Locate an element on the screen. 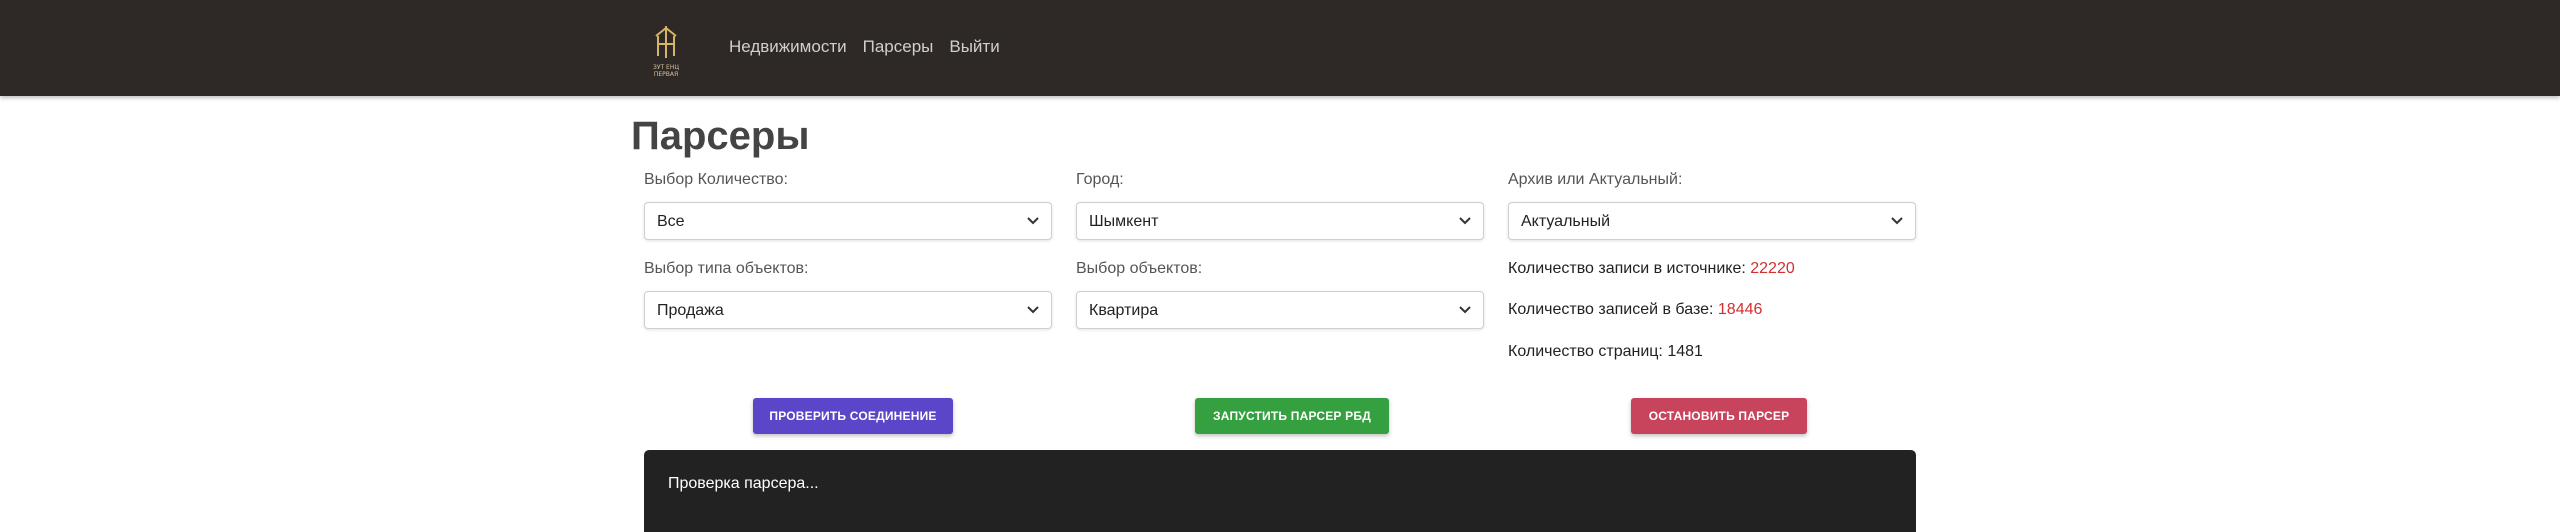 Image resolution: width=2560 pixels, height=532 pixels. objects-label: Выбор объектов: is located at coordinates (1139, 268).